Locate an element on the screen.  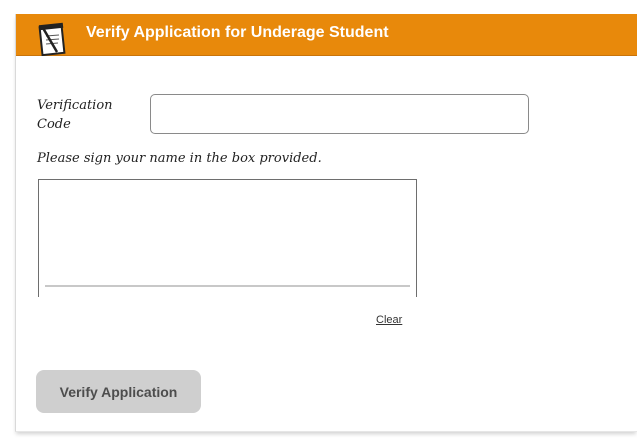
signature-baseline is located at coordinates (227, 286).